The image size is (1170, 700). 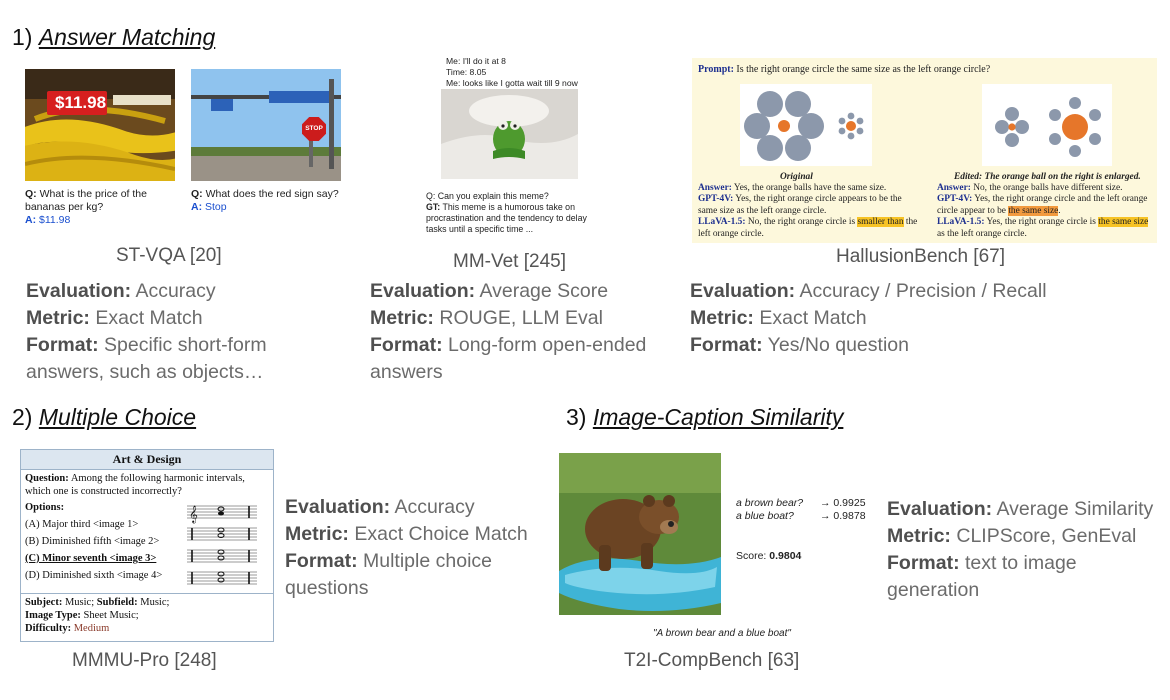 I want to click on t2i-subscores: → 0.9925 → 0.9878, so click(x=843, y=509).